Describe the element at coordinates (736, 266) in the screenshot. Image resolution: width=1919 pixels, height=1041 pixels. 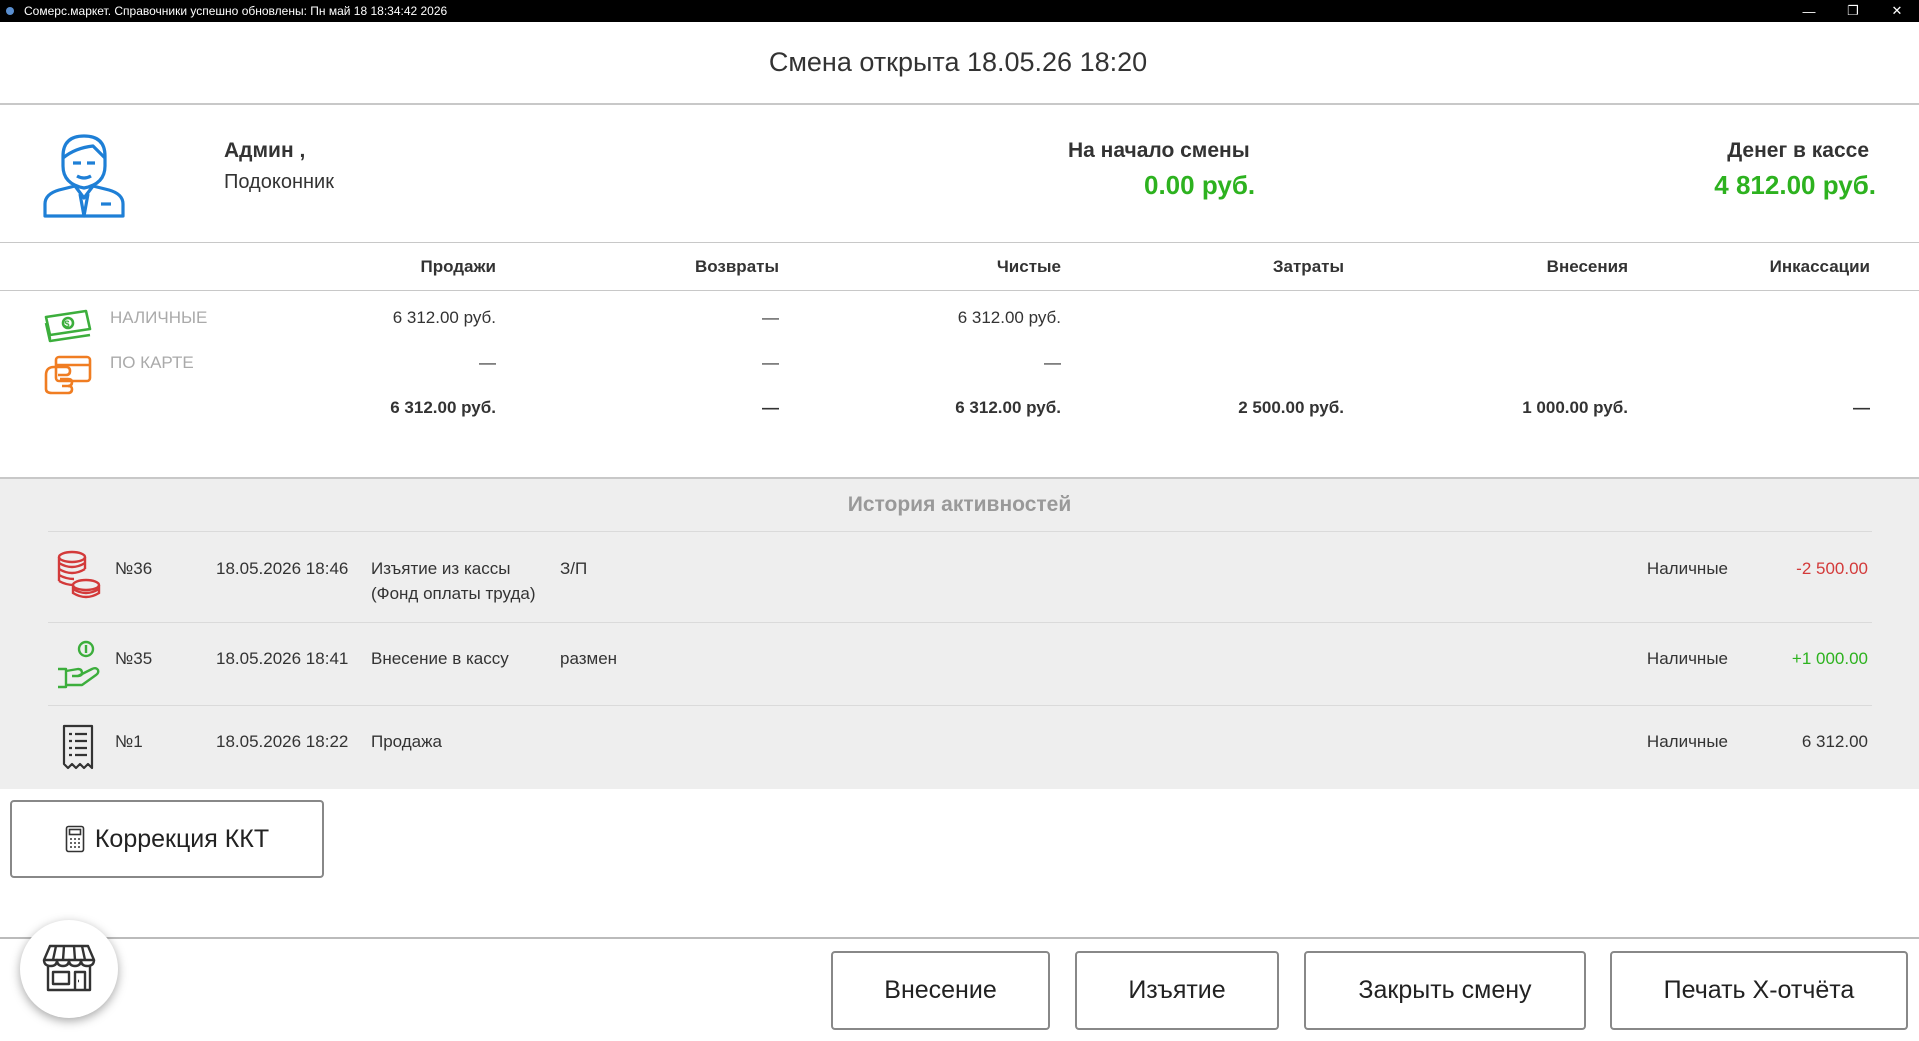
I see `header-returns: Возвраты` at that location.